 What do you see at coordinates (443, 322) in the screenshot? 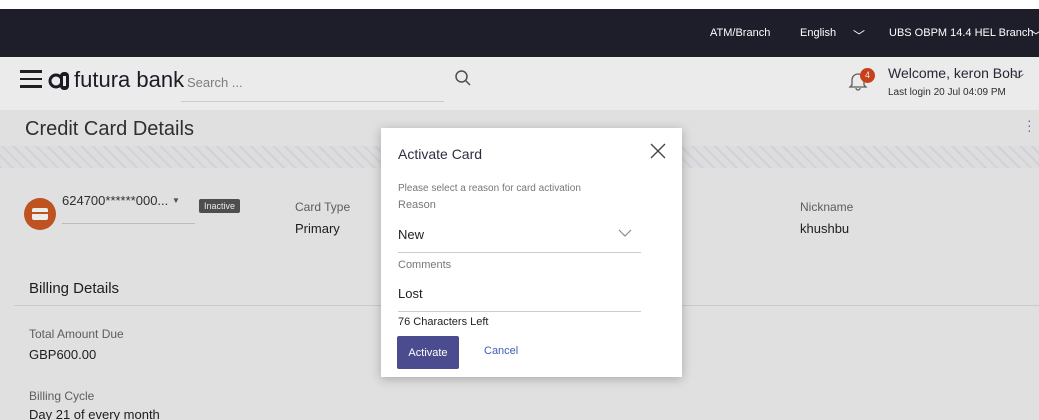
I see `characters-left-text: 76 Characters Left` at bounding box center [443, 322].